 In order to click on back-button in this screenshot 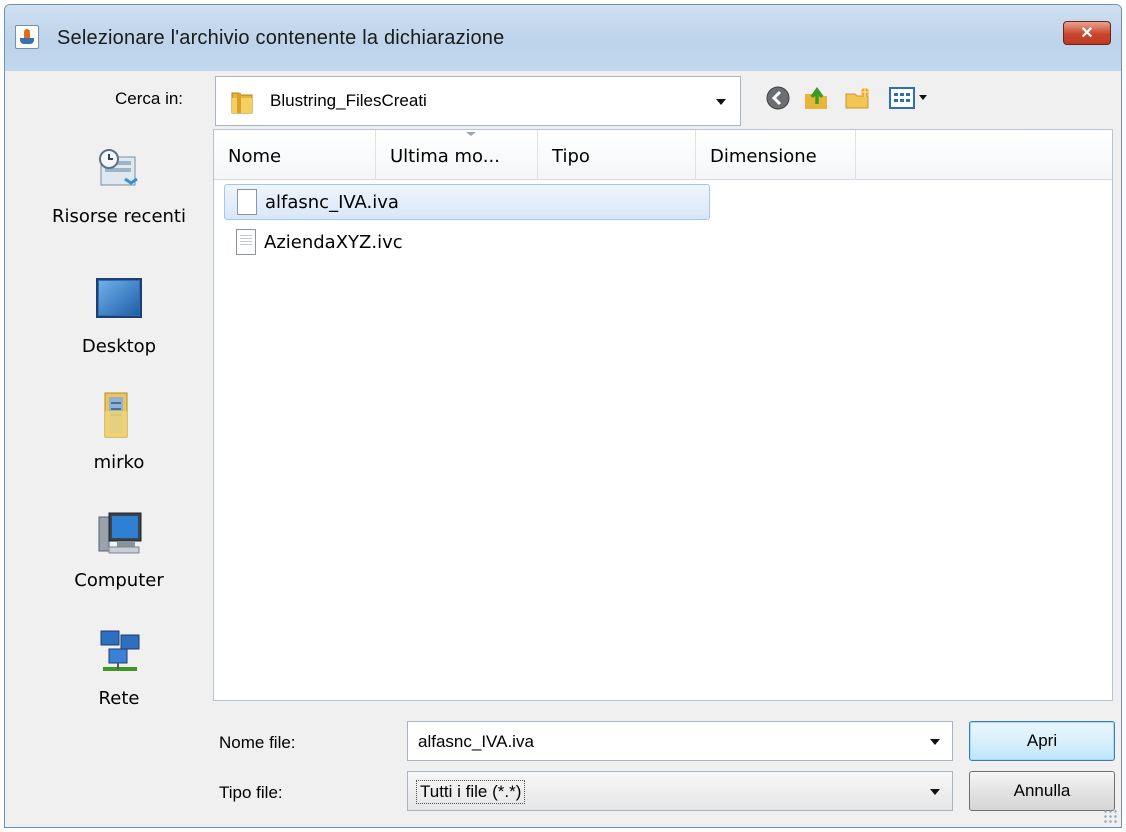, I will do `click(778, 98)`.